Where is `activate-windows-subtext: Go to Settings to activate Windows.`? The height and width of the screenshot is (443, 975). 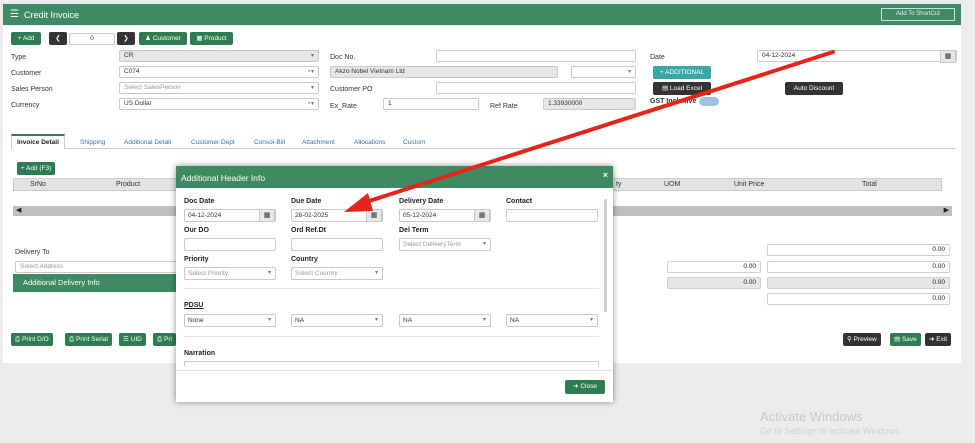 activate-windows-subtext: Go to Settings to activate Windows. is located at coordinates (831, 431).